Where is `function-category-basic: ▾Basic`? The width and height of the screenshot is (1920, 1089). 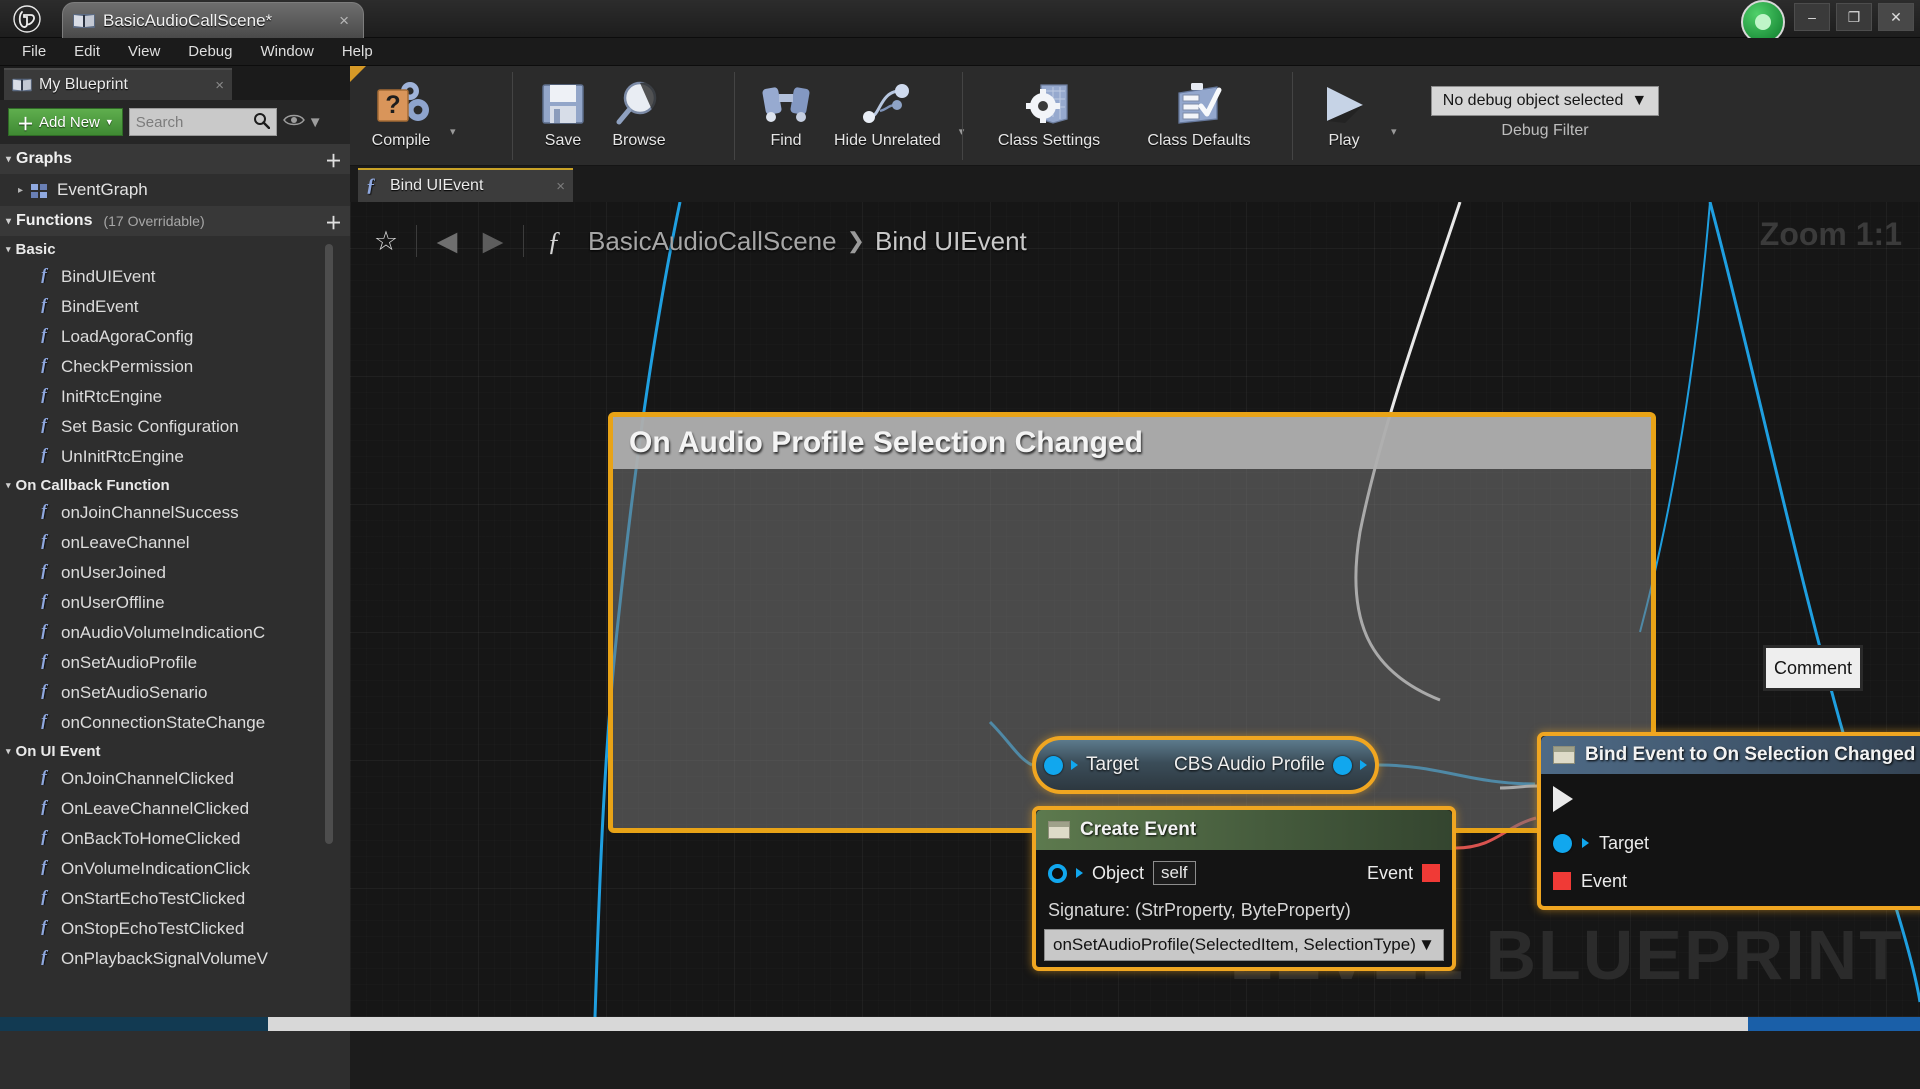 function-category-basic: ▾Basic is located at coordinates (175, 249).